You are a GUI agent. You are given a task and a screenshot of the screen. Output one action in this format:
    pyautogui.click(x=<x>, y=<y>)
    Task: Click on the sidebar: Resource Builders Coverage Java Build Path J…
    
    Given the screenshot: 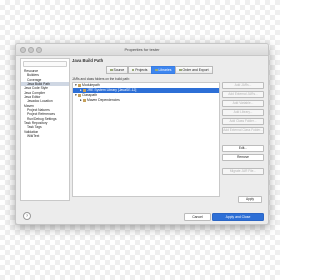 What is the action you would take?
    pyautogui.click(x=45, y=129)
    